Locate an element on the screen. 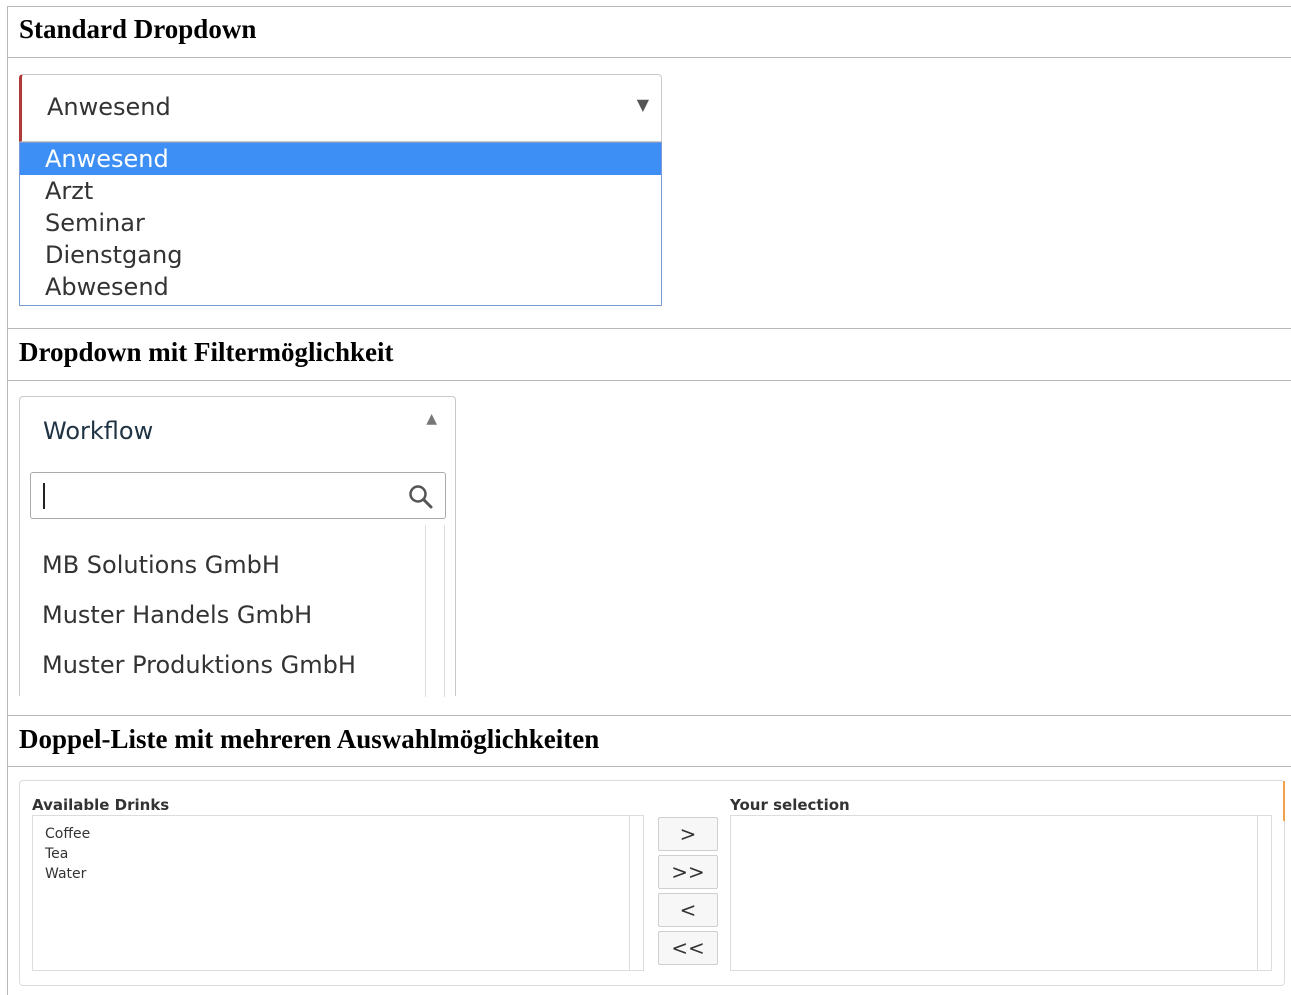  filter-dropdown-value: Workflow is located at coordinates (98, 431).